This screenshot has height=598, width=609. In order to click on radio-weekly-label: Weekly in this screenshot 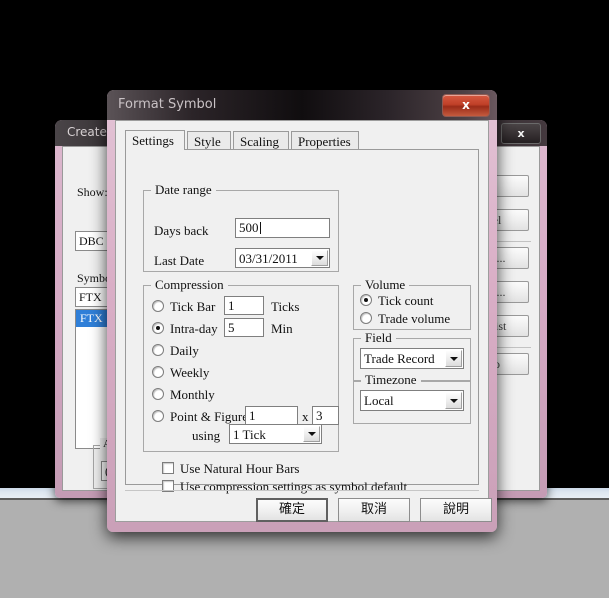, I will do `click(190, 372)`.